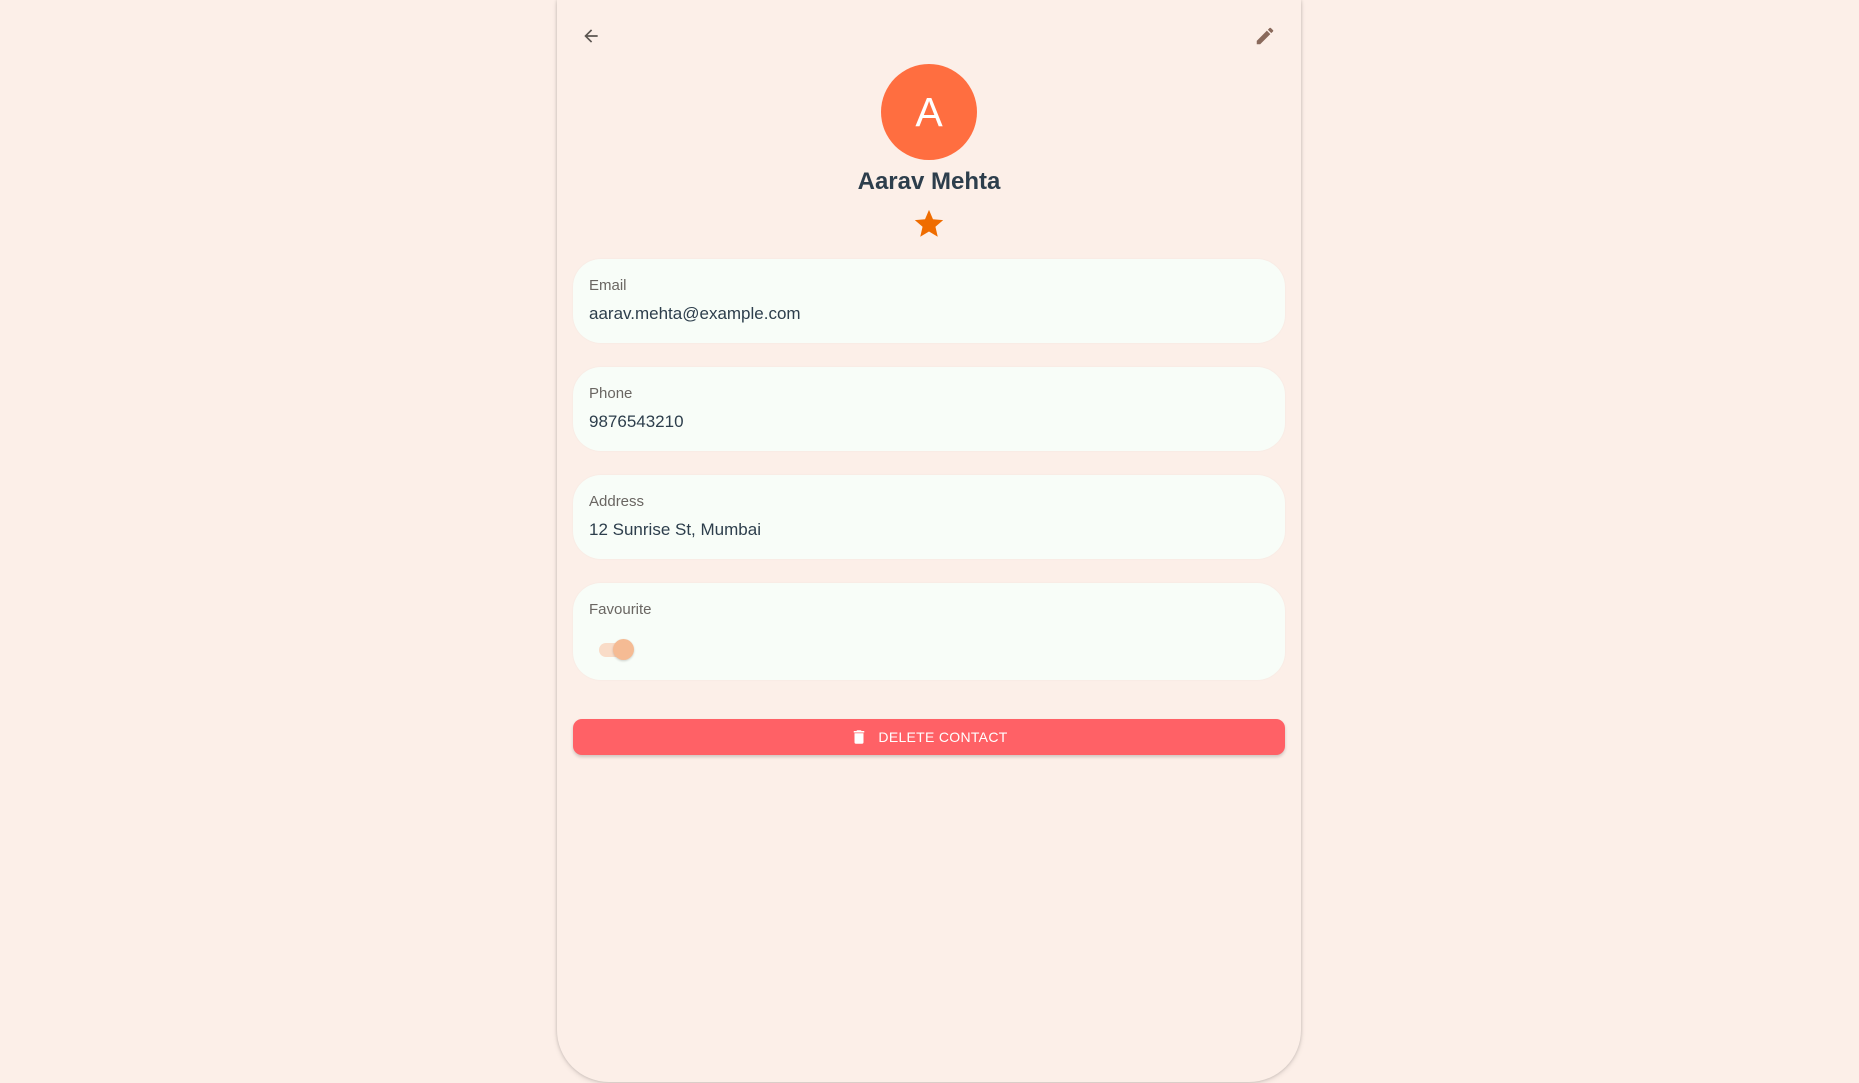  Describe the element at coordinates (929, 517) in the screenshot. I see `address-card: Address 12 Sunrise St, Mumbai` at that location.